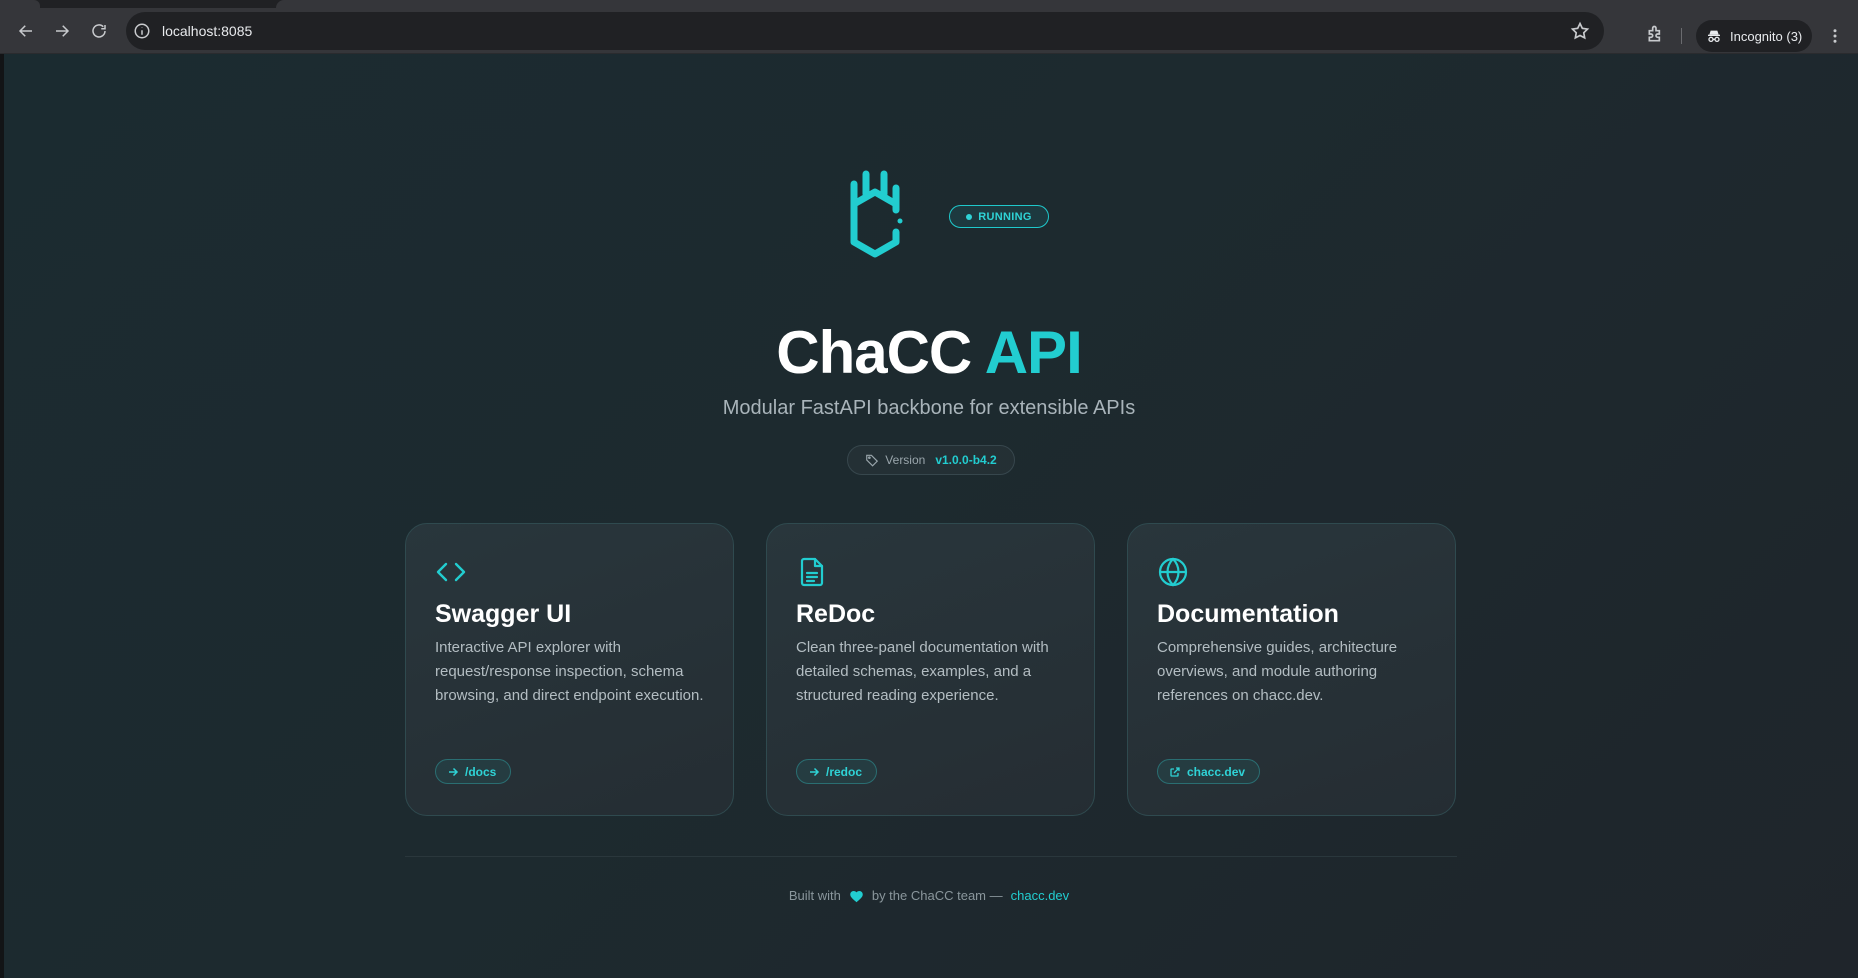 Image resolution: width=1858 pixels, height=978 pixels. Describe the element at coordinates (1835, 36) in the screenshot. I see `kebab-menu-icon` at that location.